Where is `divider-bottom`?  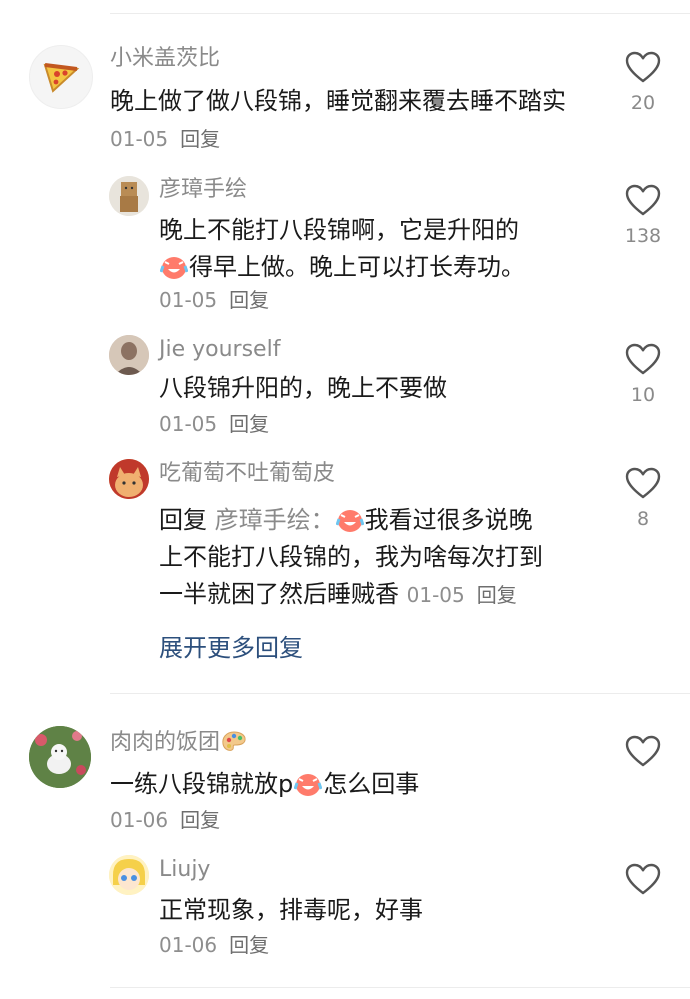 divider-bottom is located at coordinates (400, 987).